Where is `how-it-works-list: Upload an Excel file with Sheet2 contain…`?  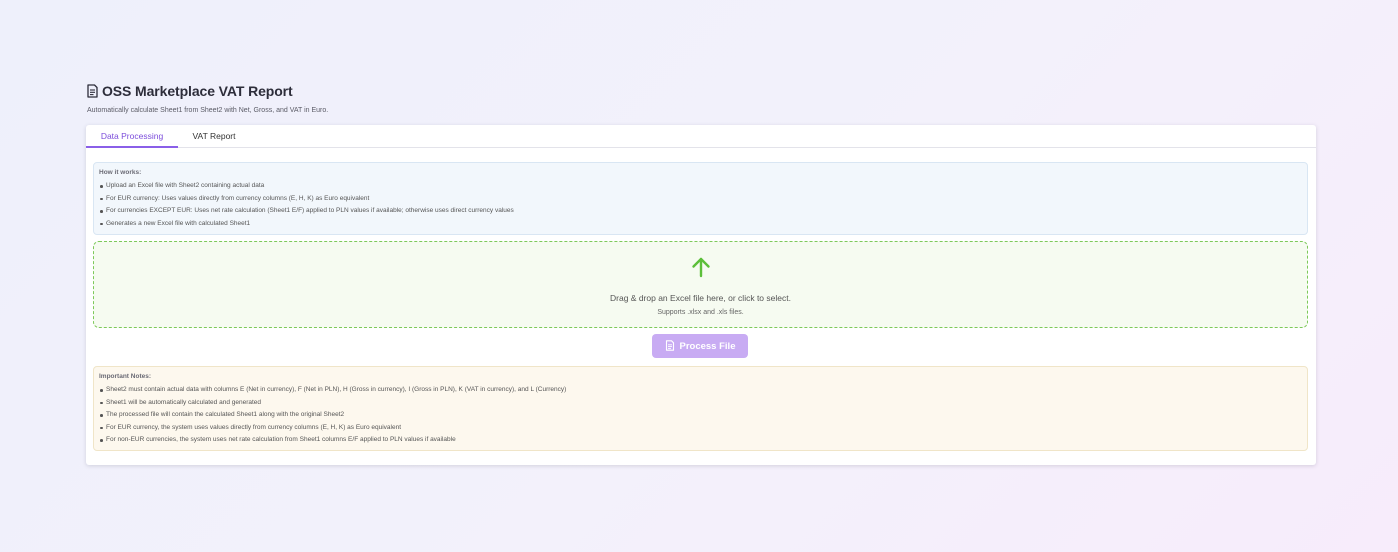
how-it-works-list: Upload an Excel file with Sheet2 contain… is located at coordinates (700, 205).